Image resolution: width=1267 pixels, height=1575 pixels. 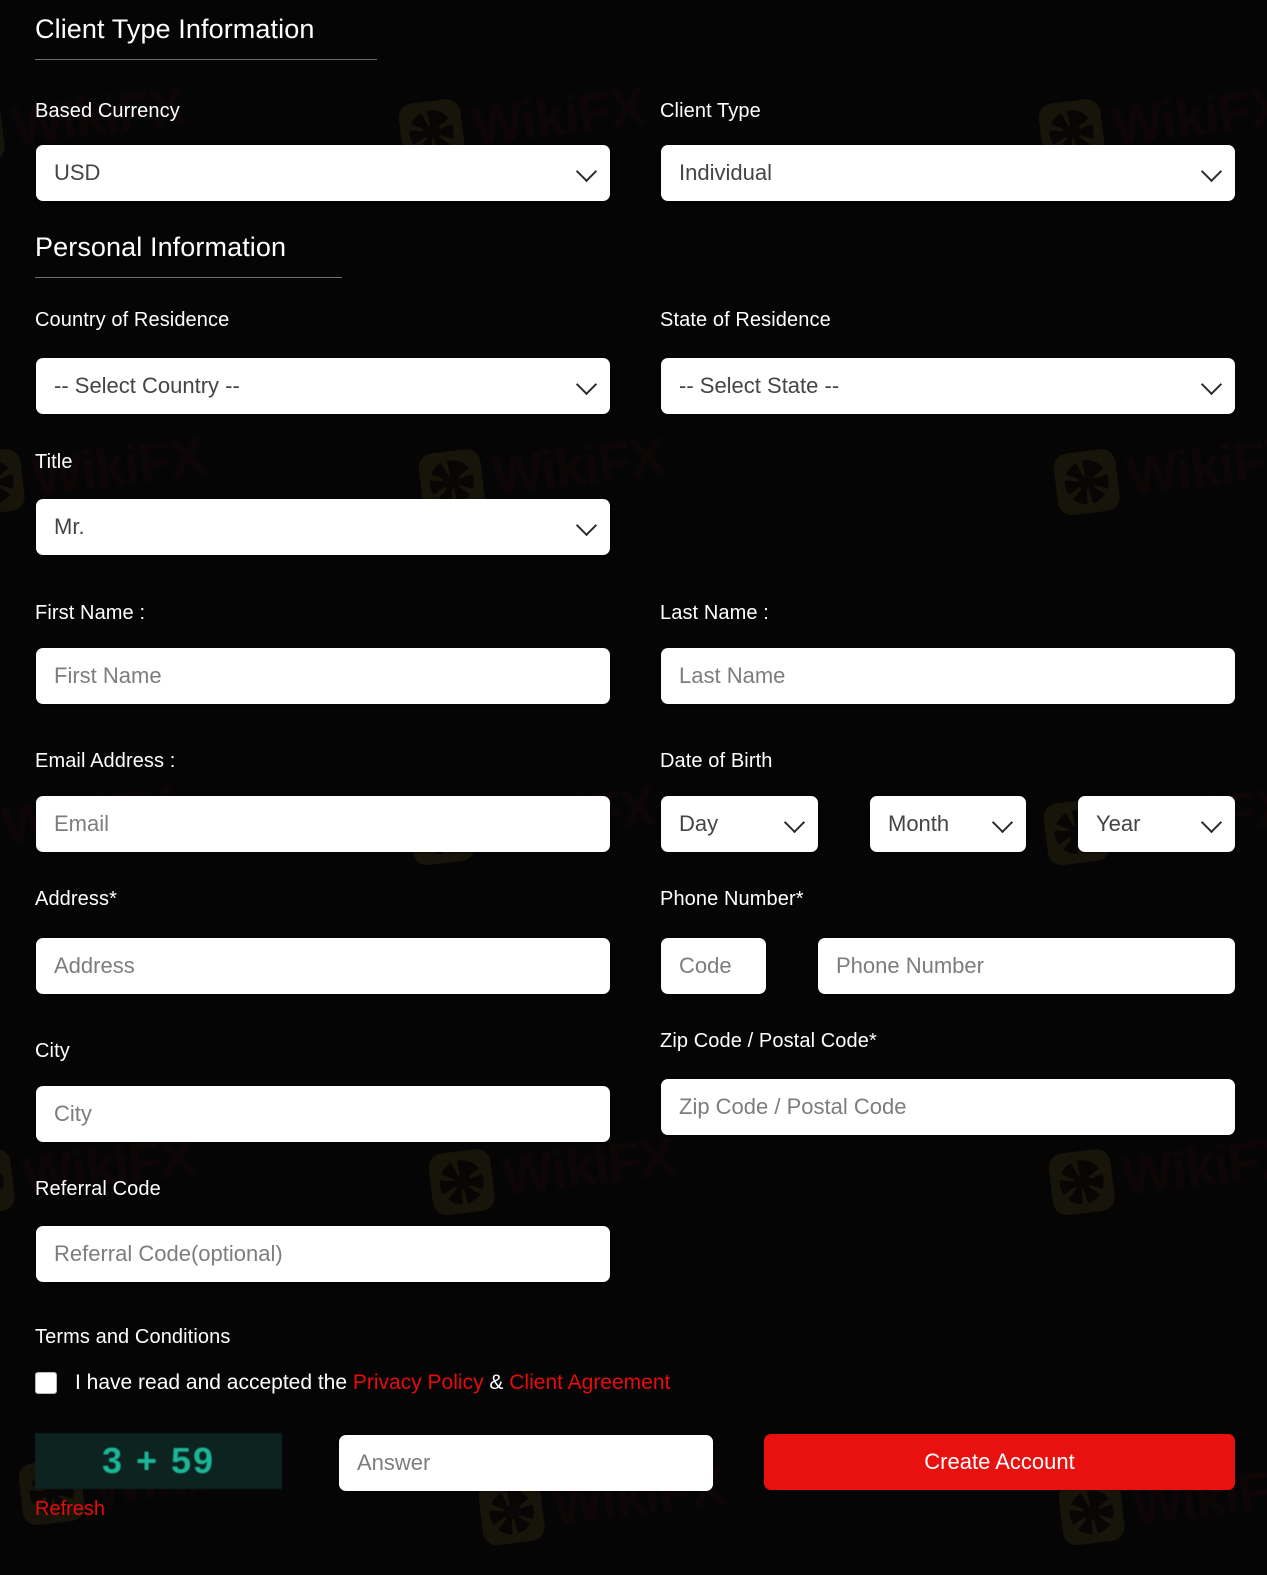 I want to click on label-client-type: Client Type, so click(x=710, y=111).